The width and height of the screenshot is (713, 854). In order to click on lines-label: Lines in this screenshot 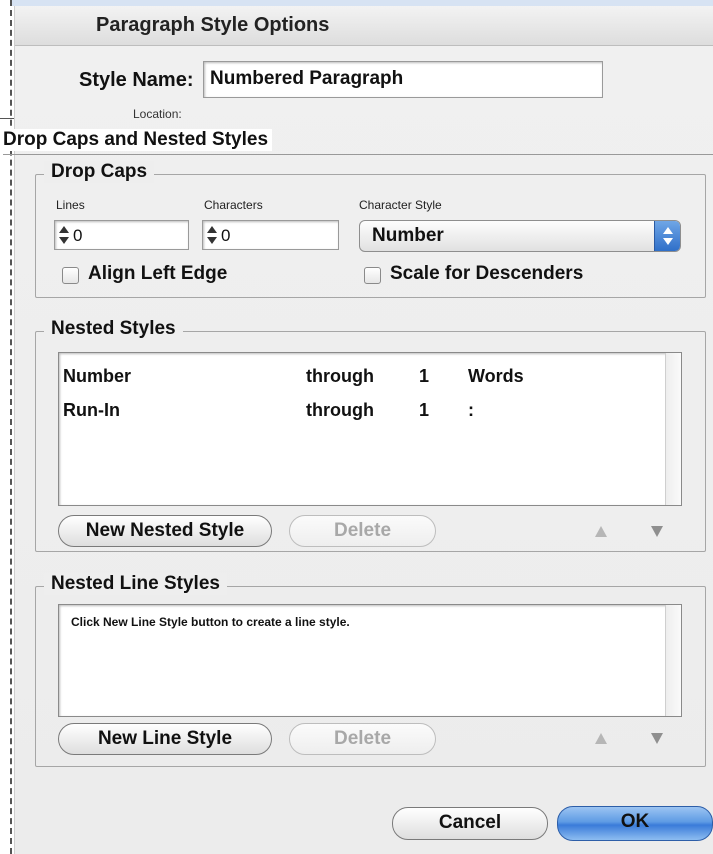, I will do `click(70, 205)`.